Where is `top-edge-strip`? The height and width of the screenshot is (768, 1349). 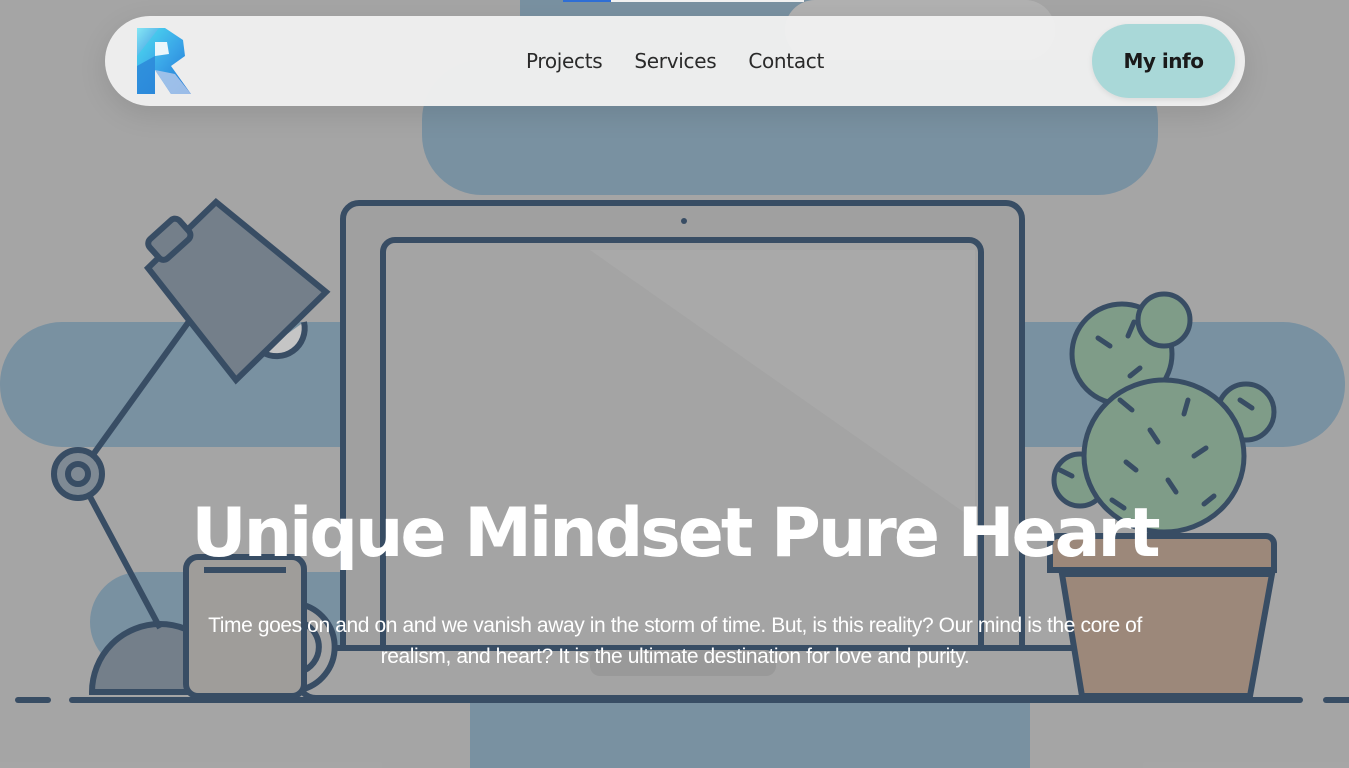 top-edge-strip is located at coordinates (707, 1).